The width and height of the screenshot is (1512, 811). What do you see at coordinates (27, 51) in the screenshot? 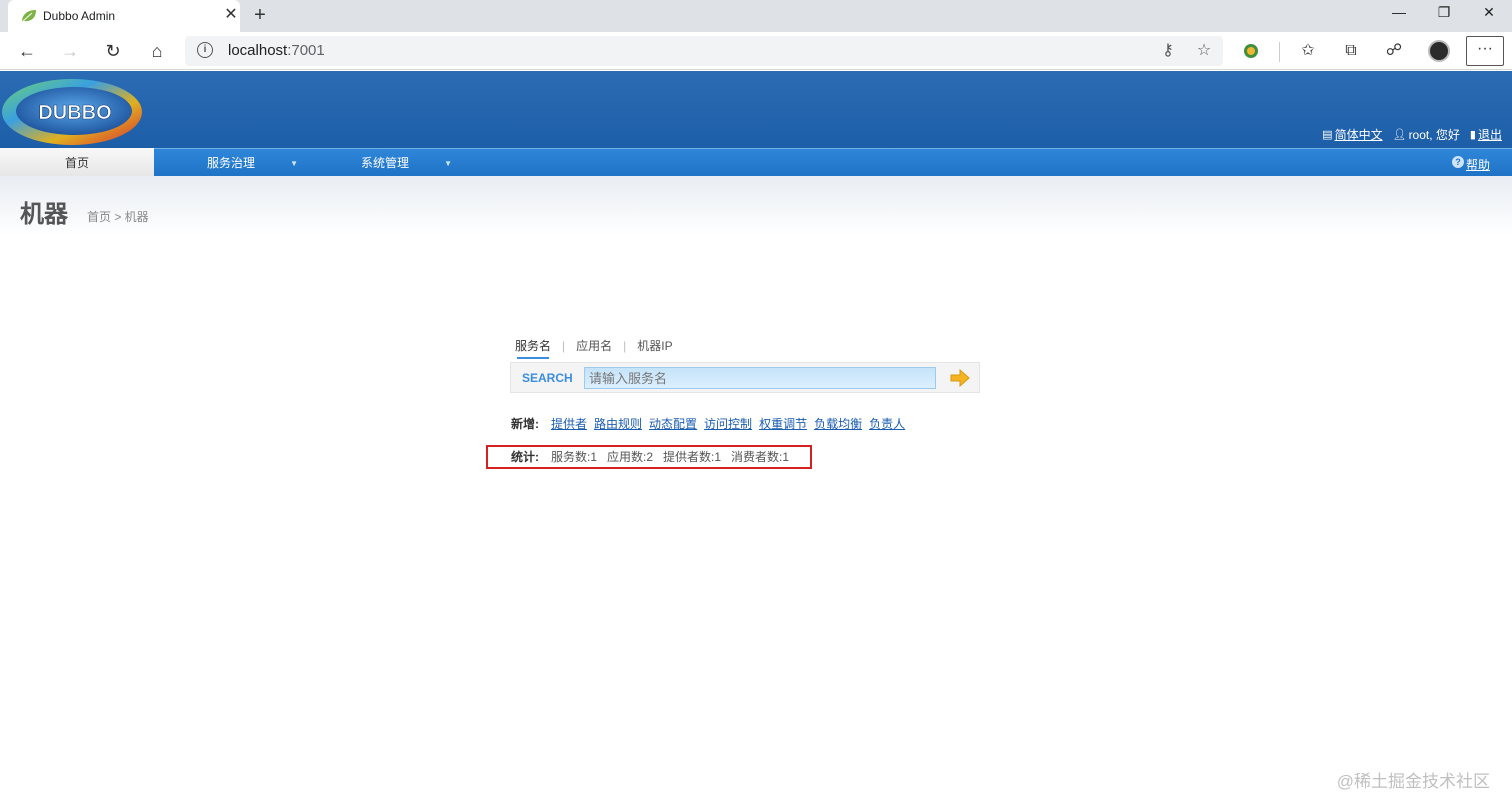
I see `back-arrow-icon: ←` at bounding box center [27, 51].